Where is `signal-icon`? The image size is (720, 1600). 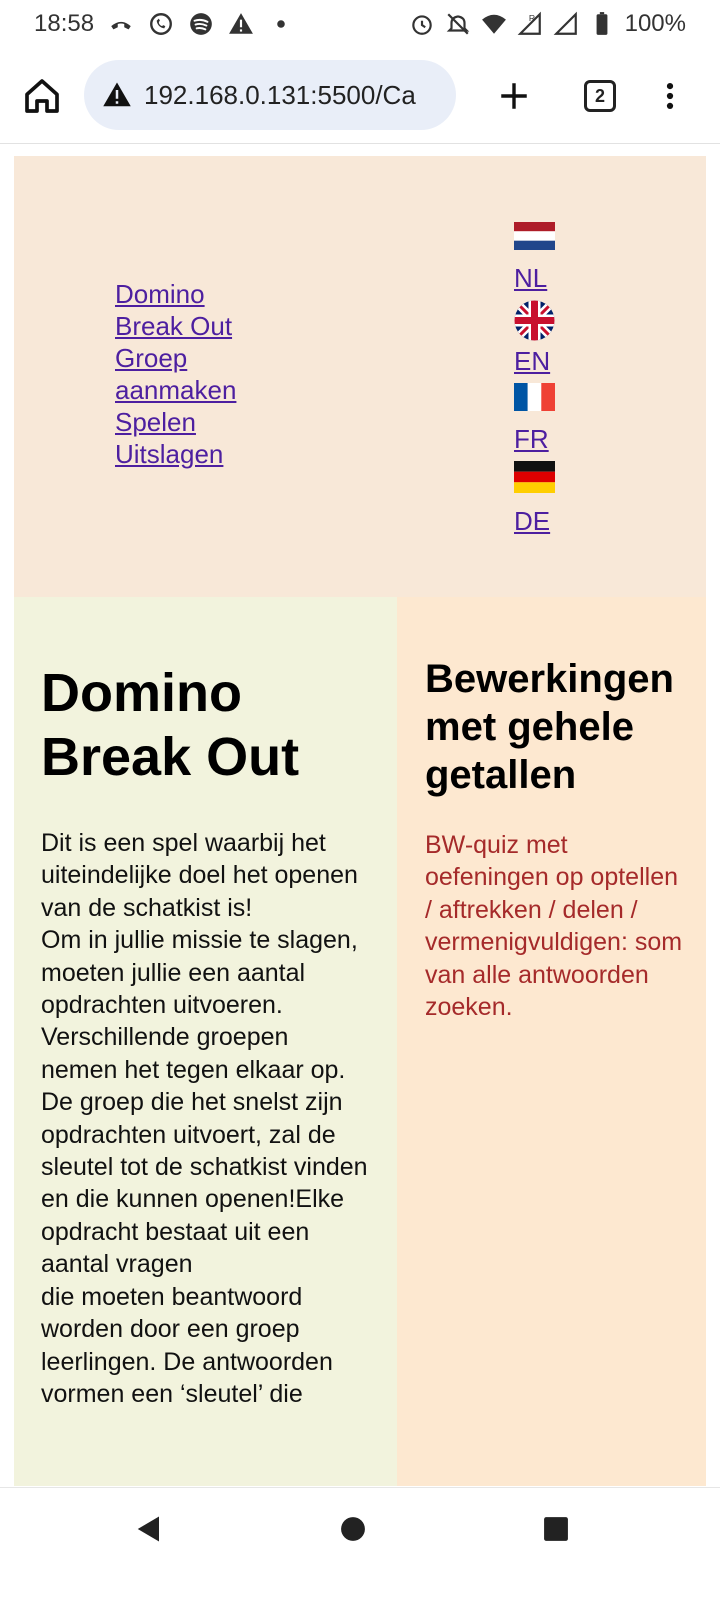
signal-icon is located at coordinates (566, 24).